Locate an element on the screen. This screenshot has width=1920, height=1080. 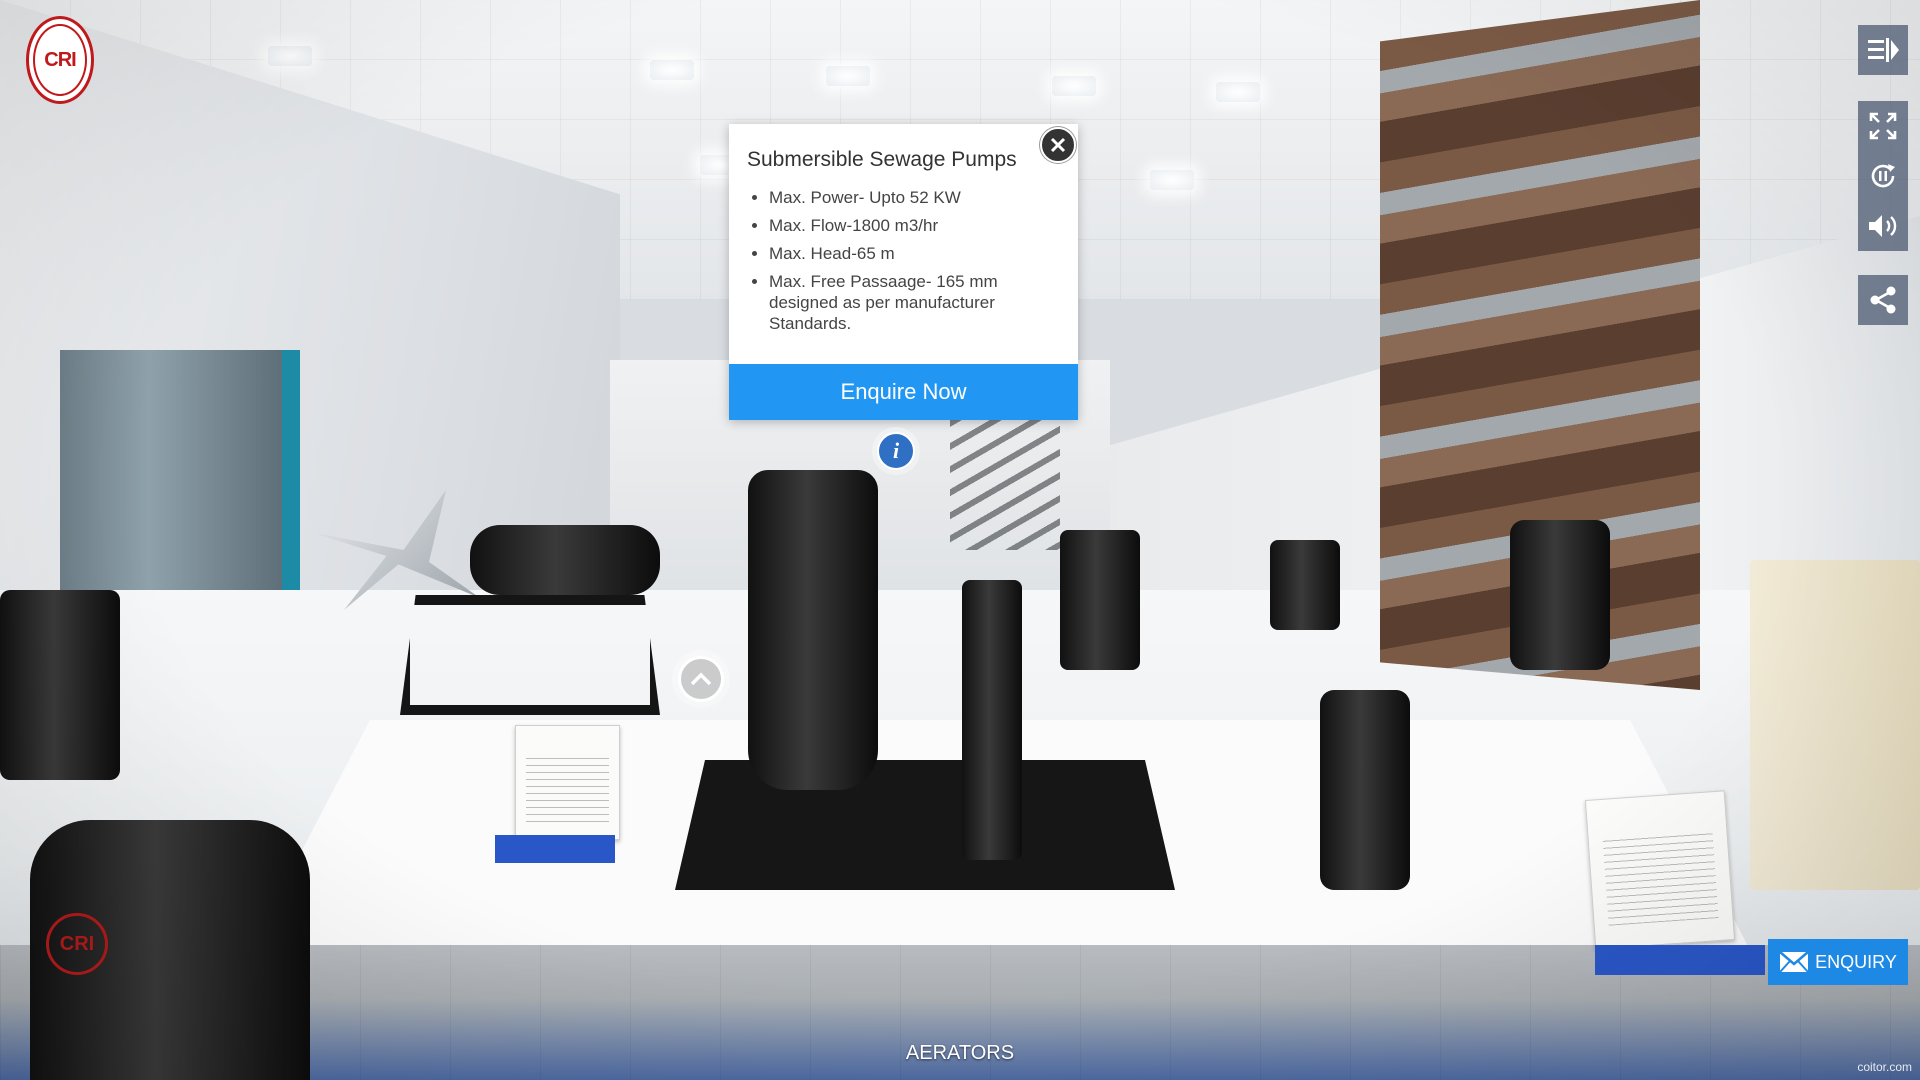
cri-logo: CRI is located at coordinates (60, 60).